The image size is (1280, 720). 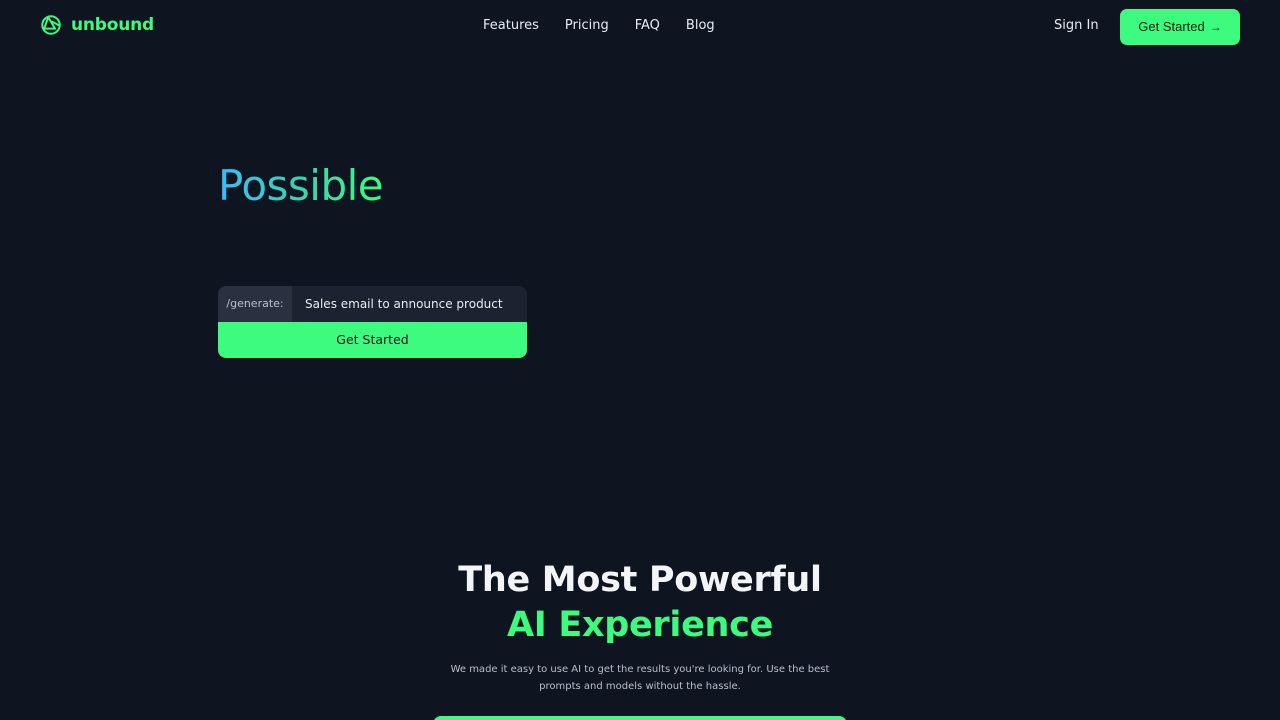 I want to click on nav-link-features: Features, so click(x=511, y=26).